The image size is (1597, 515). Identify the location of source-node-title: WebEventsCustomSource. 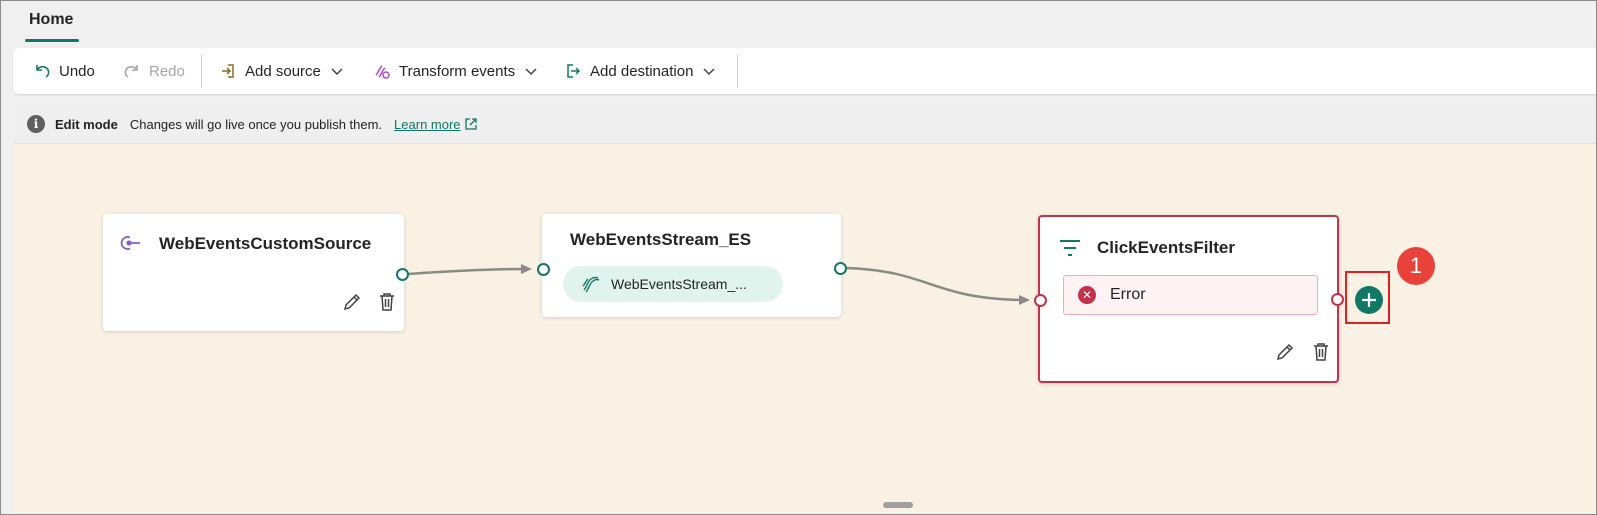
(265, 243).